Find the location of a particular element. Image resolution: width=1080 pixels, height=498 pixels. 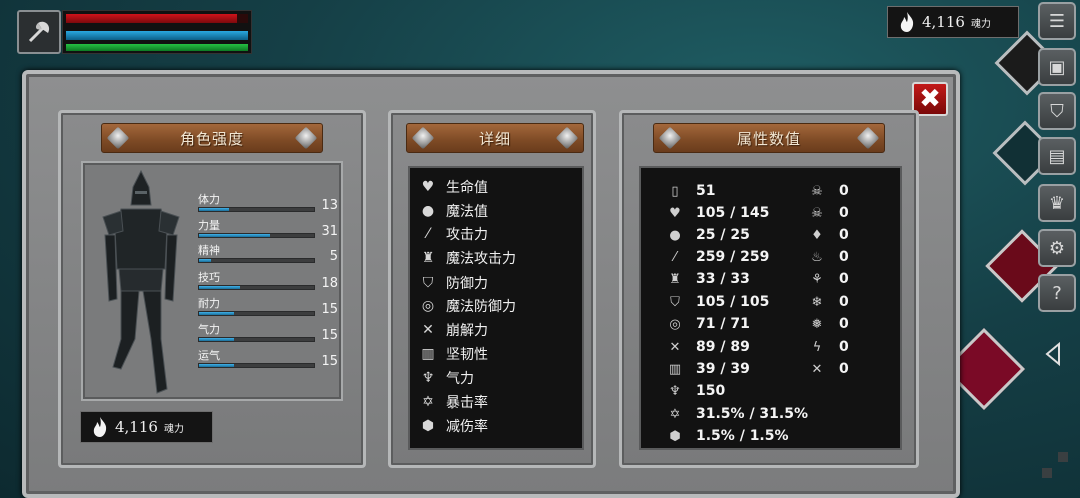

attribute-magic-attack: ♜ 33 / 33 is located at coordinates (708, 279).